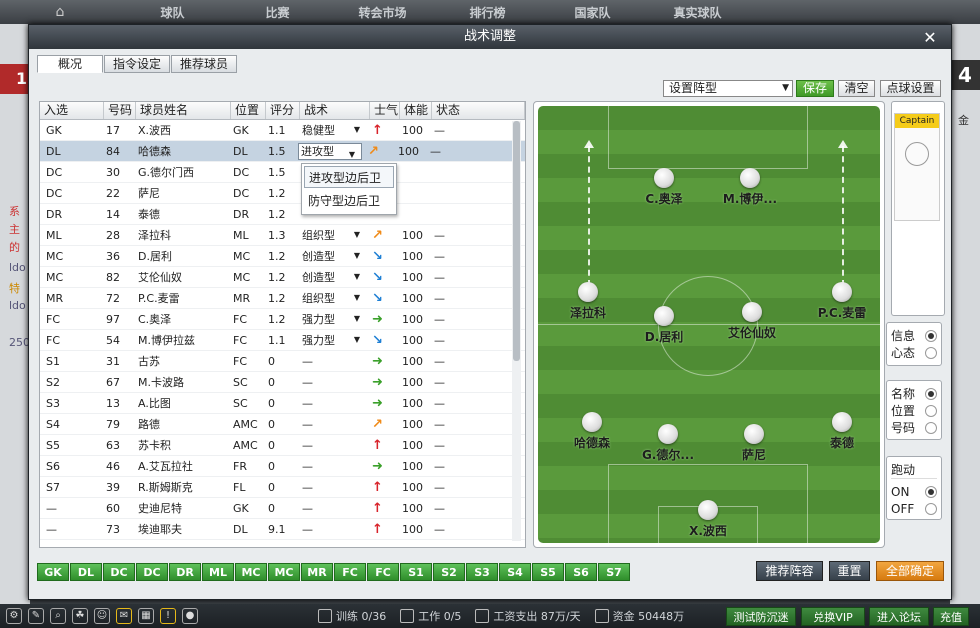 The width and height of the screenshot is (980, 628). I want to click on table-row: MC 36 D.居利 MC 1.2 创造型 ▼ ↘ 100 —, so click(282, 256).